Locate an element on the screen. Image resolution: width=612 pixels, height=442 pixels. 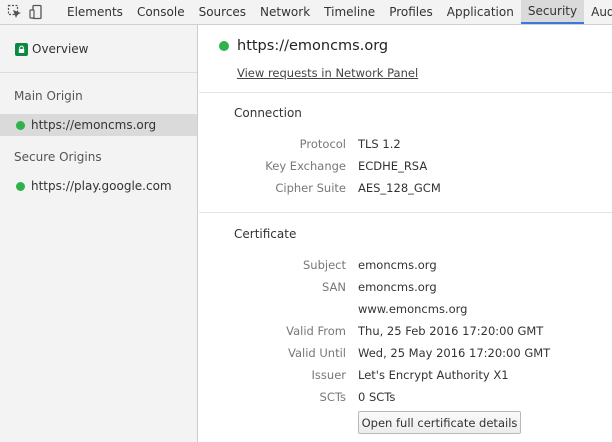
scts-value: 0 SCTs is located at coordinates (377, 397).